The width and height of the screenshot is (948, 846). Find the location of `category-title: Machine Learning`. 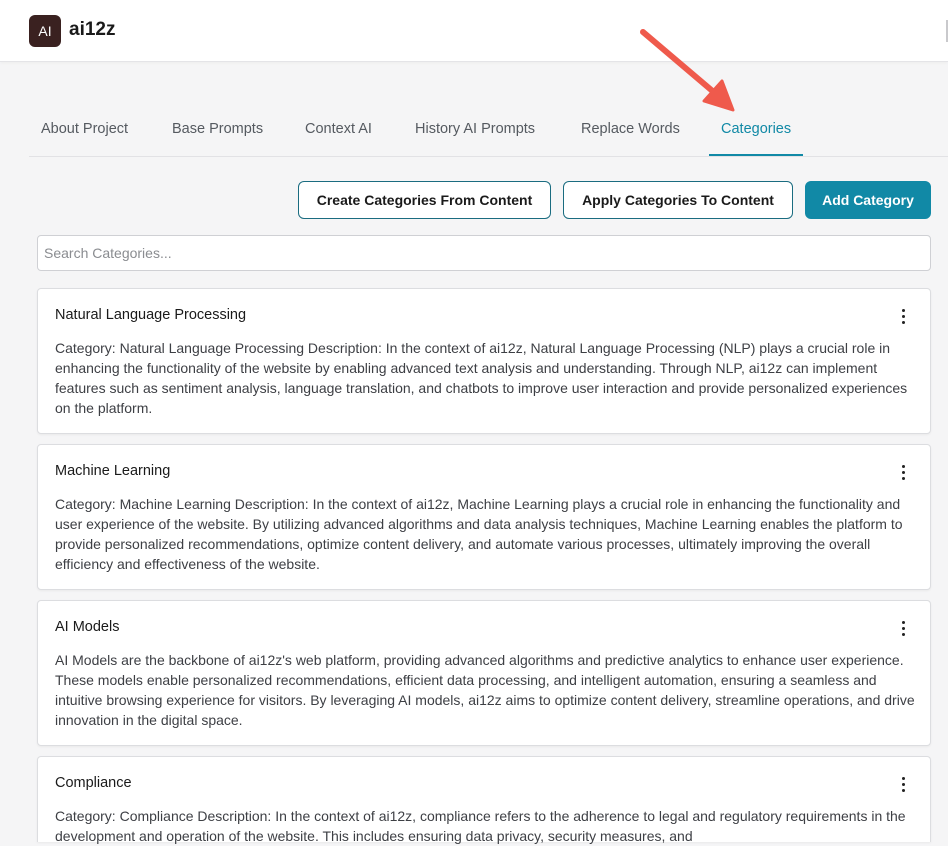

category-title: Machine Learning is located at coordinates (113, 471).